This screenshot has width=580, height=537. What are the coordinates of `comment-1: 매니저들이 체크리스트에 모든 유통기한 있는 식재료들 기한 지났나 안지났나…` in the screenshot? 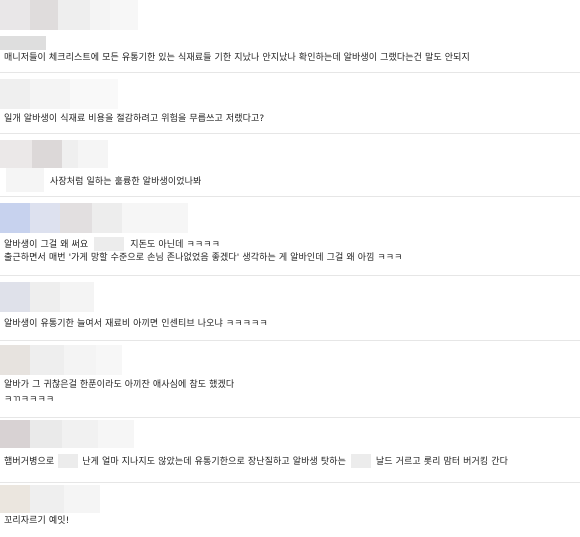 It's located at (290, 36).